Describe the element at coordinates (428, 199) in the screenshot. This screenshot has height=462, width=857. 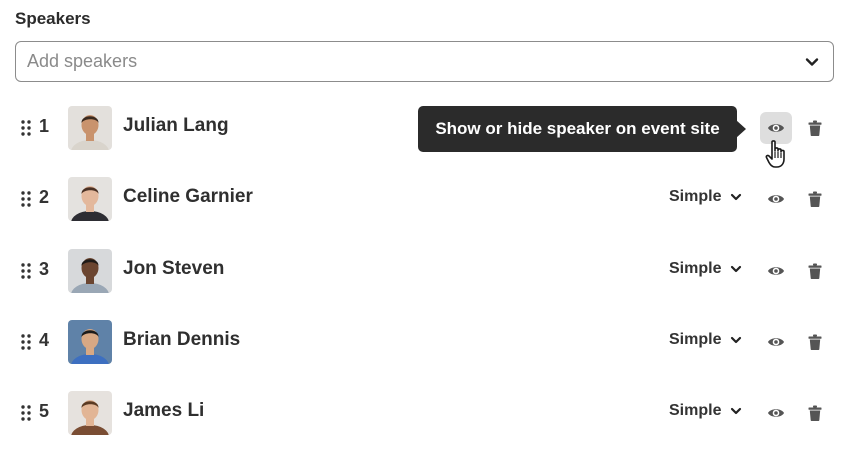
I see `speaker-row: 2 Celine Garnier Simple` at that location.